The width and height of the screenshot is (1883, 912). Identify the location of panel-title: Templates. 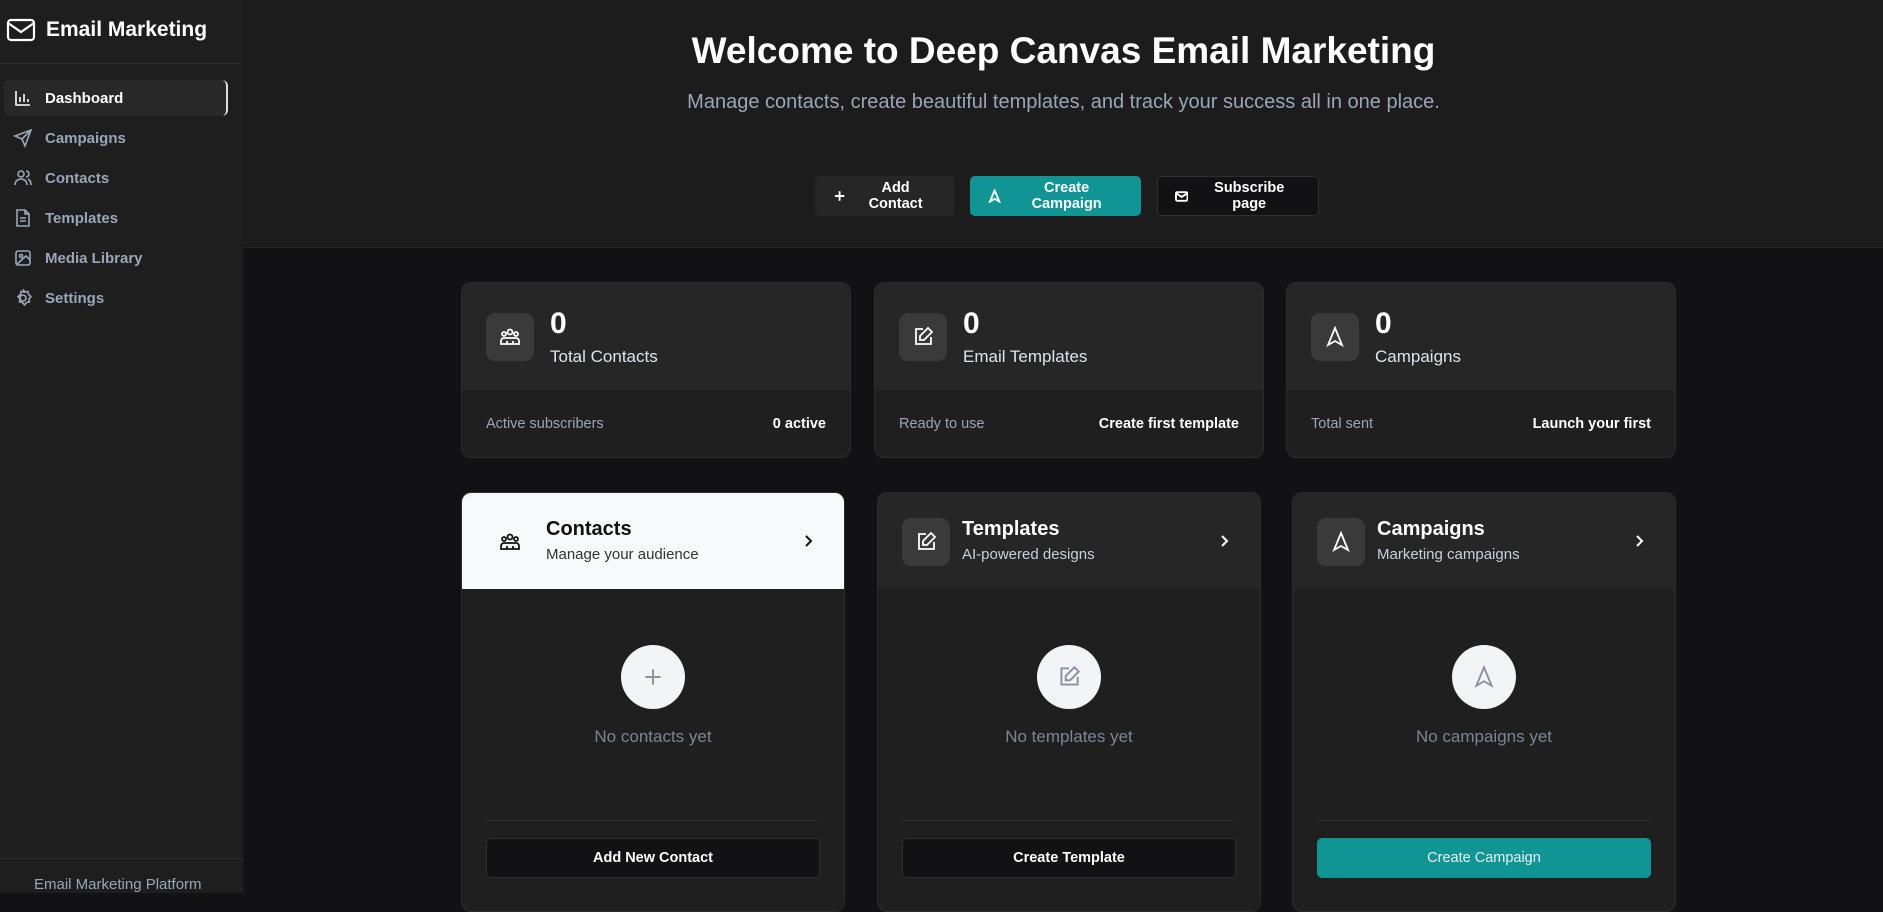
(1011, 529).